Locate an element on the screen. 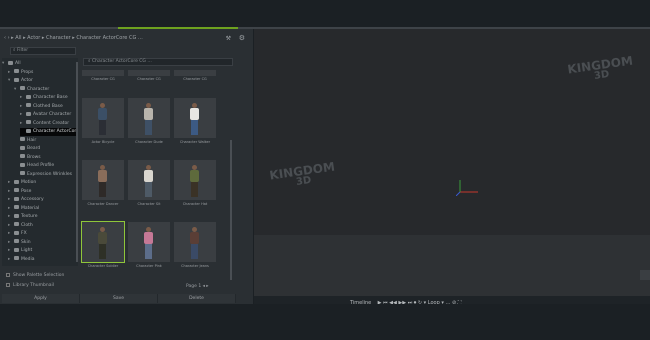 The width and height of the screenshot is (650, 340). tree-item: ▸ Props is located at coordinates (43, 73).